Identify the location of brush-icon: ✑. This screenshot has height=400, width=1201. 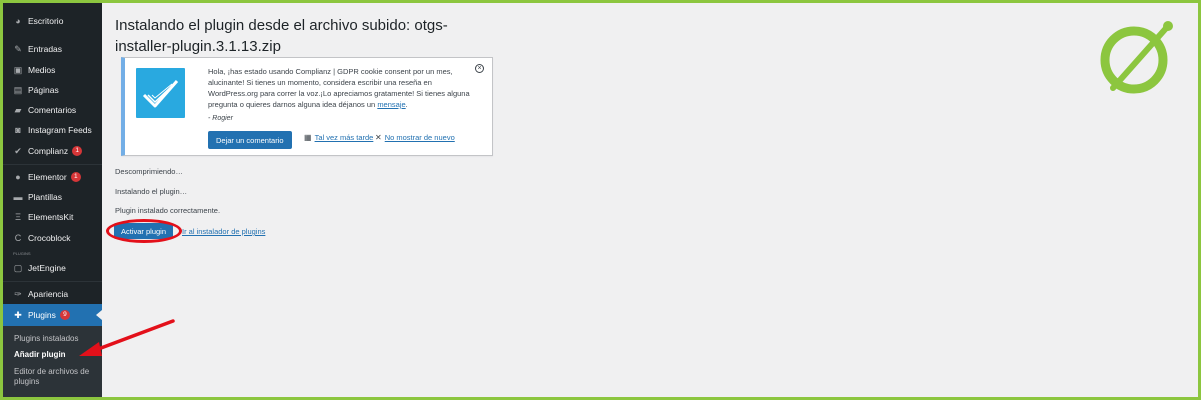
(18, 293).